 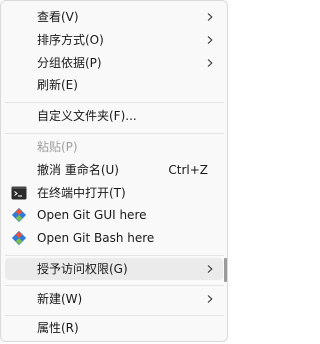 I want to click on menu-item-shortcut: Ctrl+Z, so click(x=188, y=170).